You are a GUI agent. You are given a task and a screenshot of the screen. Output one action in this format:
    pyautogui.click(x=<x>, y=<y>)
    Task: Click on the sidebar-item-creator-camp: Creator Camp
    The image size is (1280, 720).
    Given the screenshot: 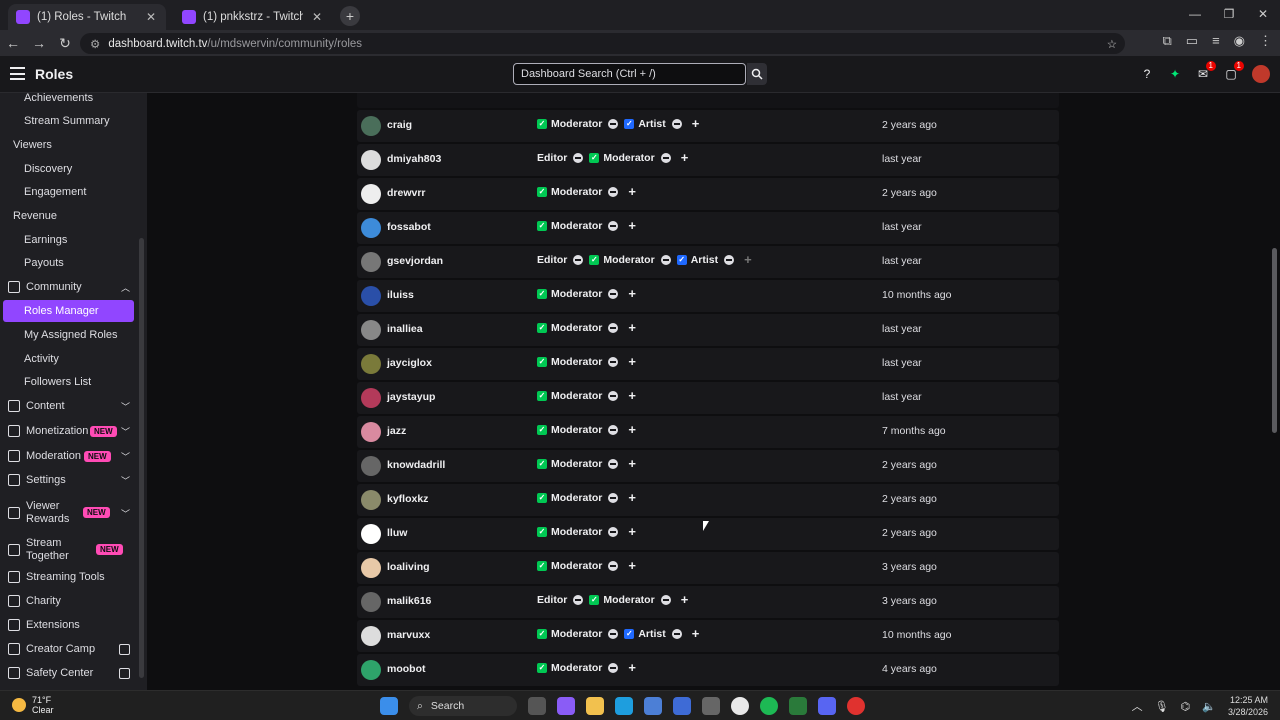 What is the action you would take?
    pyautogui.click(x=68, y=649)
    